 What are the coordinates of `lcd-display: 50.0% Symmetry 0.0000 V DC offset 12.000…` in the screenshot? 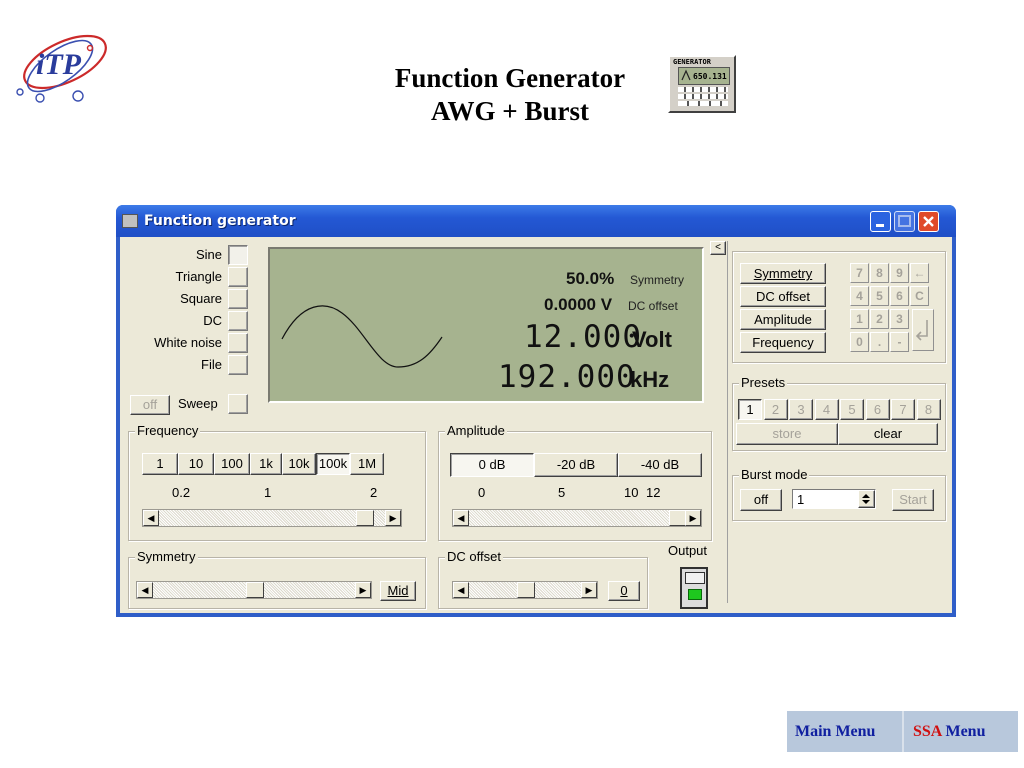 It's located at (486, 325).